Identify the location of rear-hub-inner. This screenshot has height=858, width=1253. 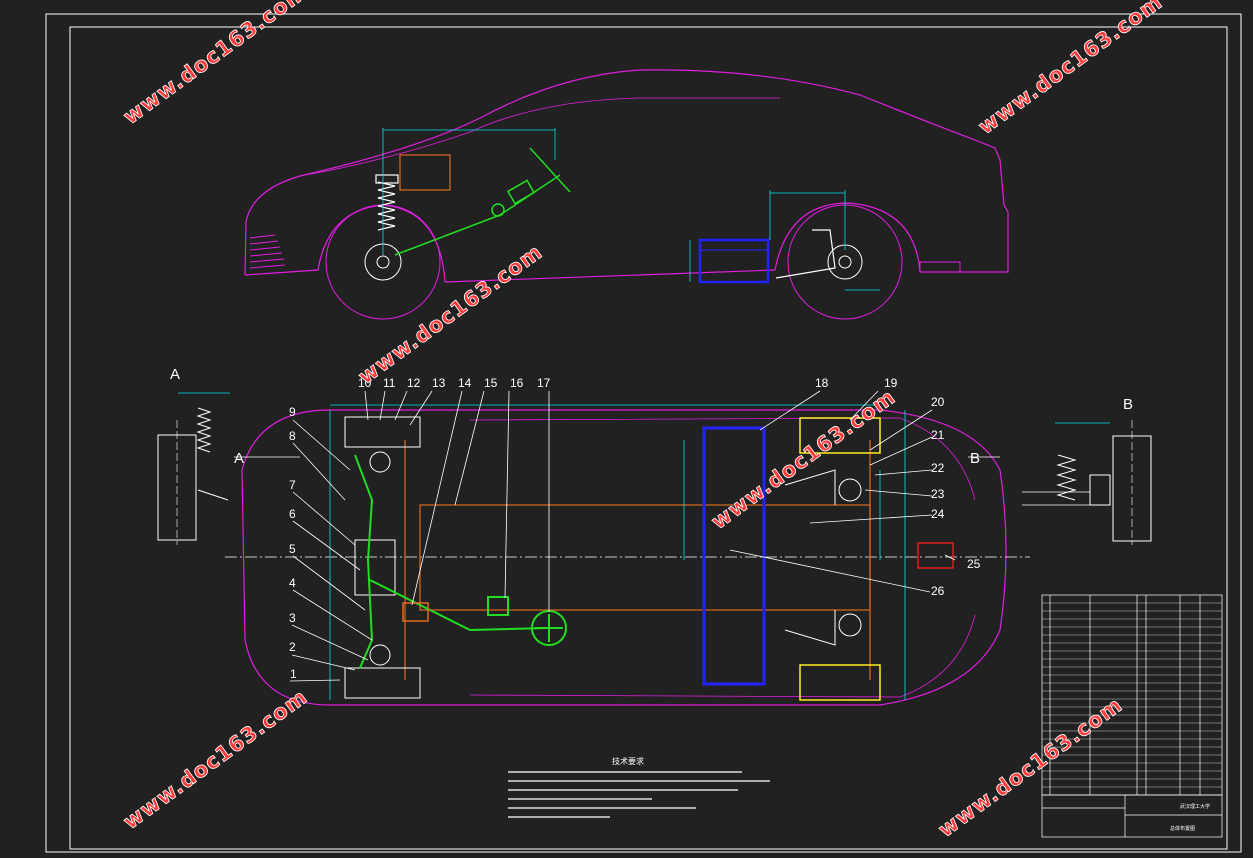
(845, 262).